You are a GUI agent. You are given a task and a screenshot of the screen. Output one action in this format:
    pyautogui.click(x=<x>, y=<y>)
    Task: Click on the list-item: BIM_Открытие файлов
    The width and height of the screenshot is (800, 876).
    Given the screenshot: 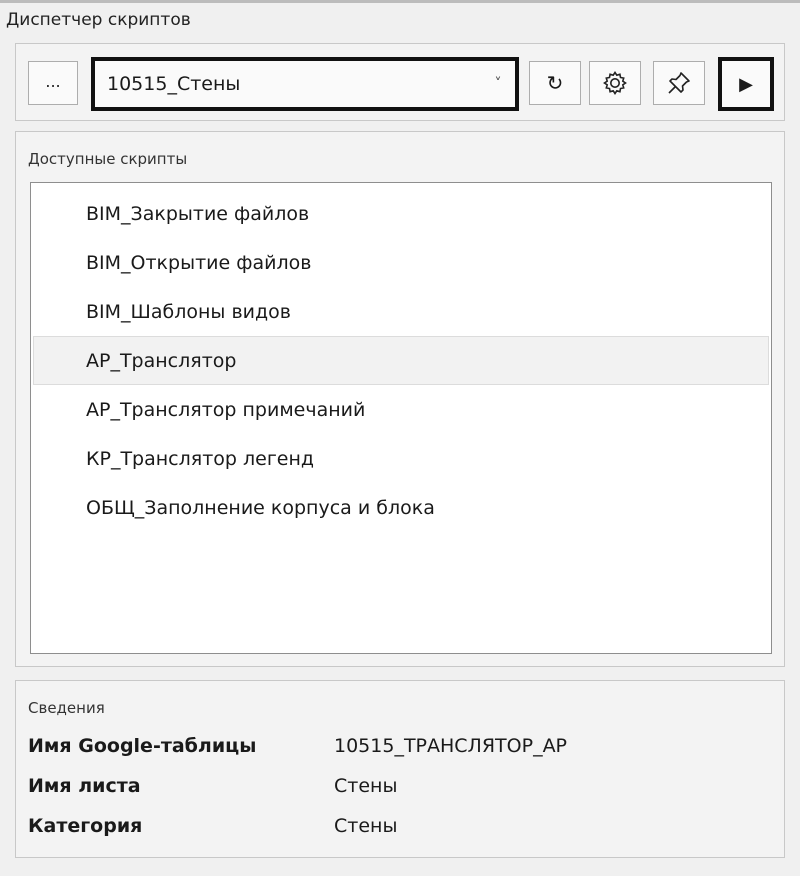 What is the action you would take?
    pyautogui.click(x=401, y=262)
    